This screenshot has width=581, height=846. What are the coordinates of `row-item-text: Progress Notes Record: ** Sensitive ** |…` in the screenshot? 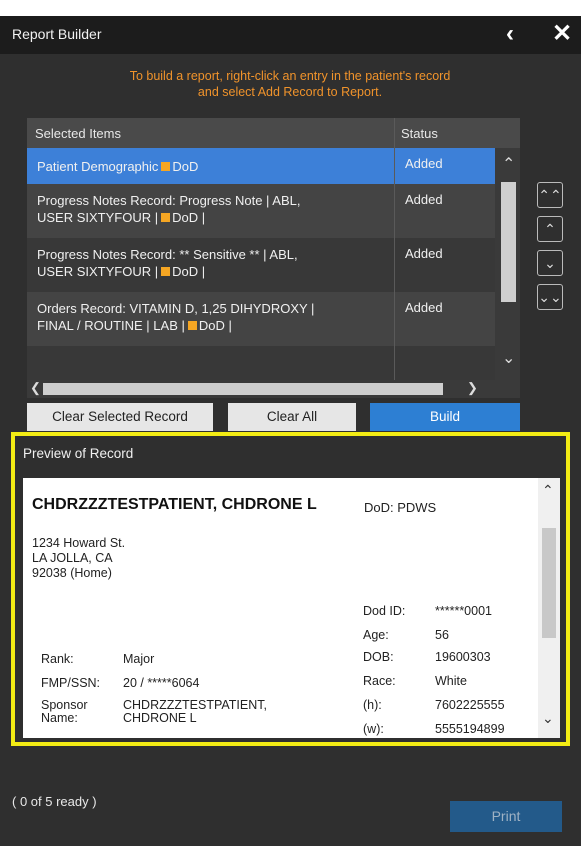 It's located at (167, 254).